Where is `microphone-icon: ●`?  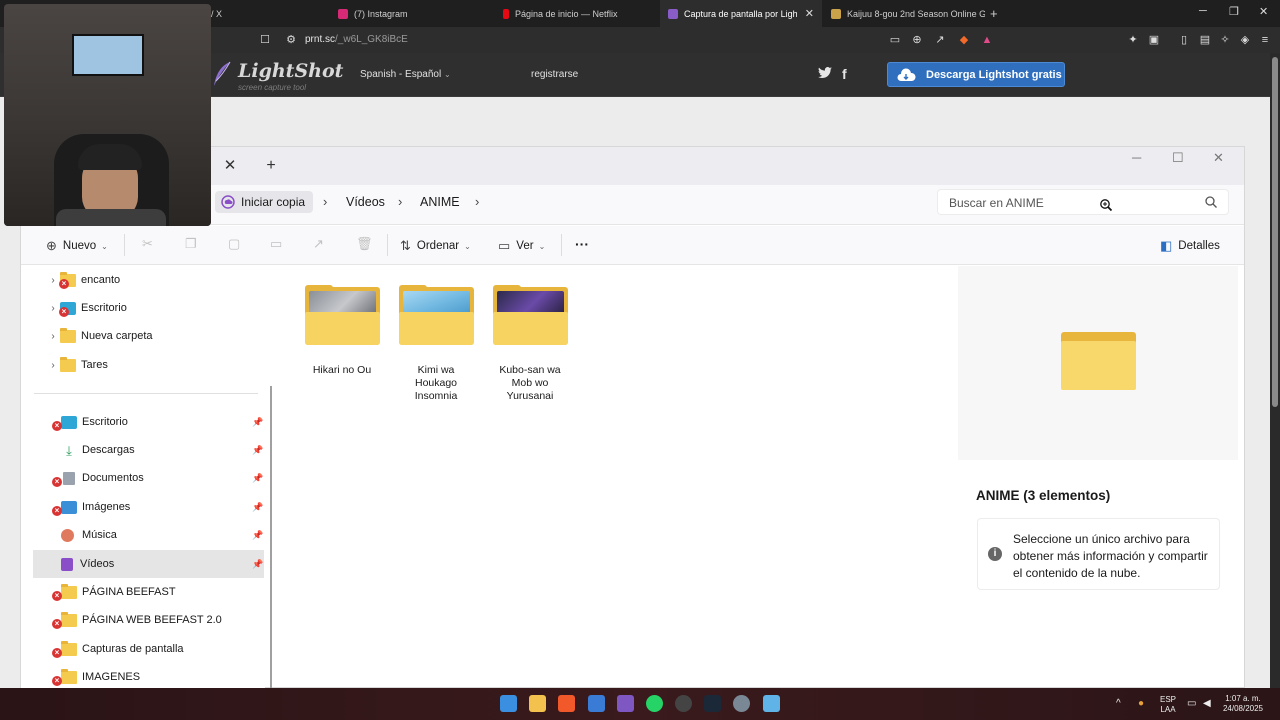 microphone-icon: ● is located at coordinates (1141, 704).